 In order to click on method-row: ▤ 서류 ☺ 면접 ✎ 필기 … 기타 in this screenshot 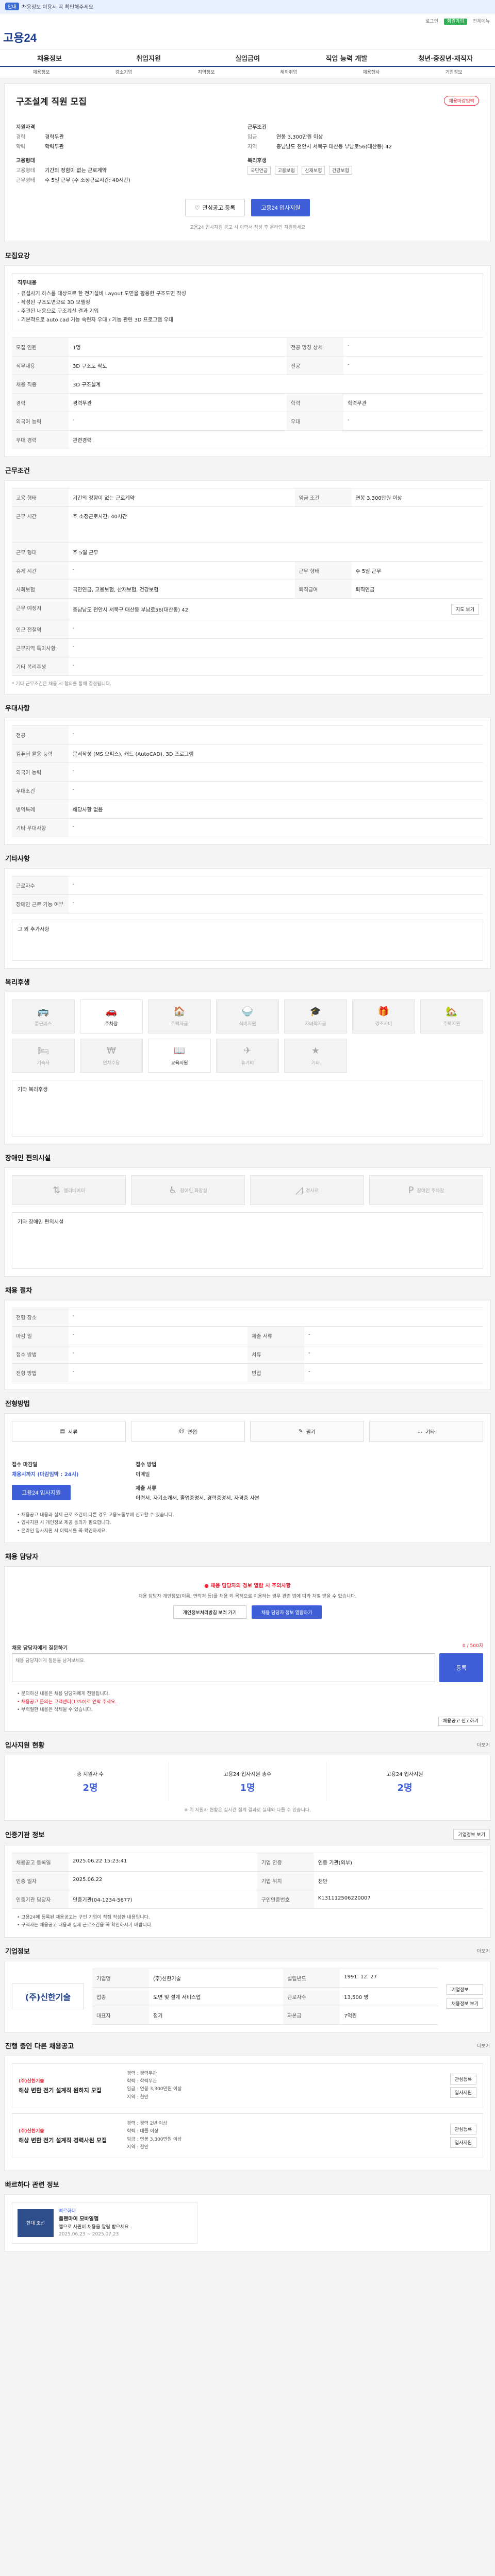, I will do `click(247, 1432)`.